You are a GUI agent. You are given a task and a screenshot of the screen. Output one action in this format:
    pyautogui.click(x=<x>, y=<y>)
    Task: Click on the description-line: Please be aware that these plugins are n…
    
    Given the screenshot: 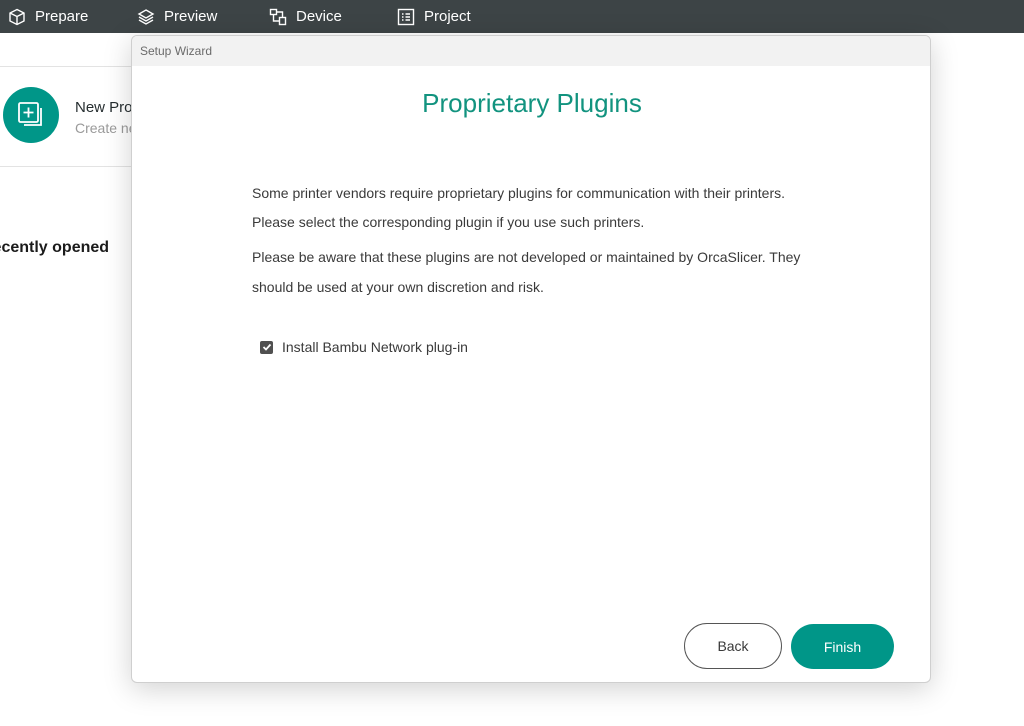 What is the action you would take?
    pyautogui.click(x=526, y=272)
    